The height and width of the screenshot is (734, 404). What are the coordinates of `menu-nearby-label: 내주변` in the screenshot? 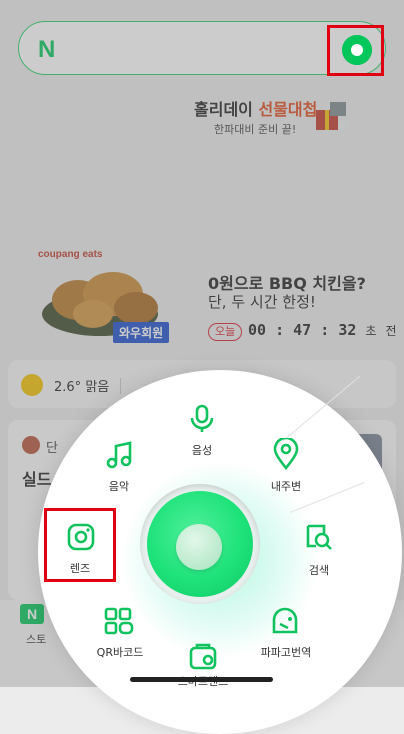 It's located at (286, 486).